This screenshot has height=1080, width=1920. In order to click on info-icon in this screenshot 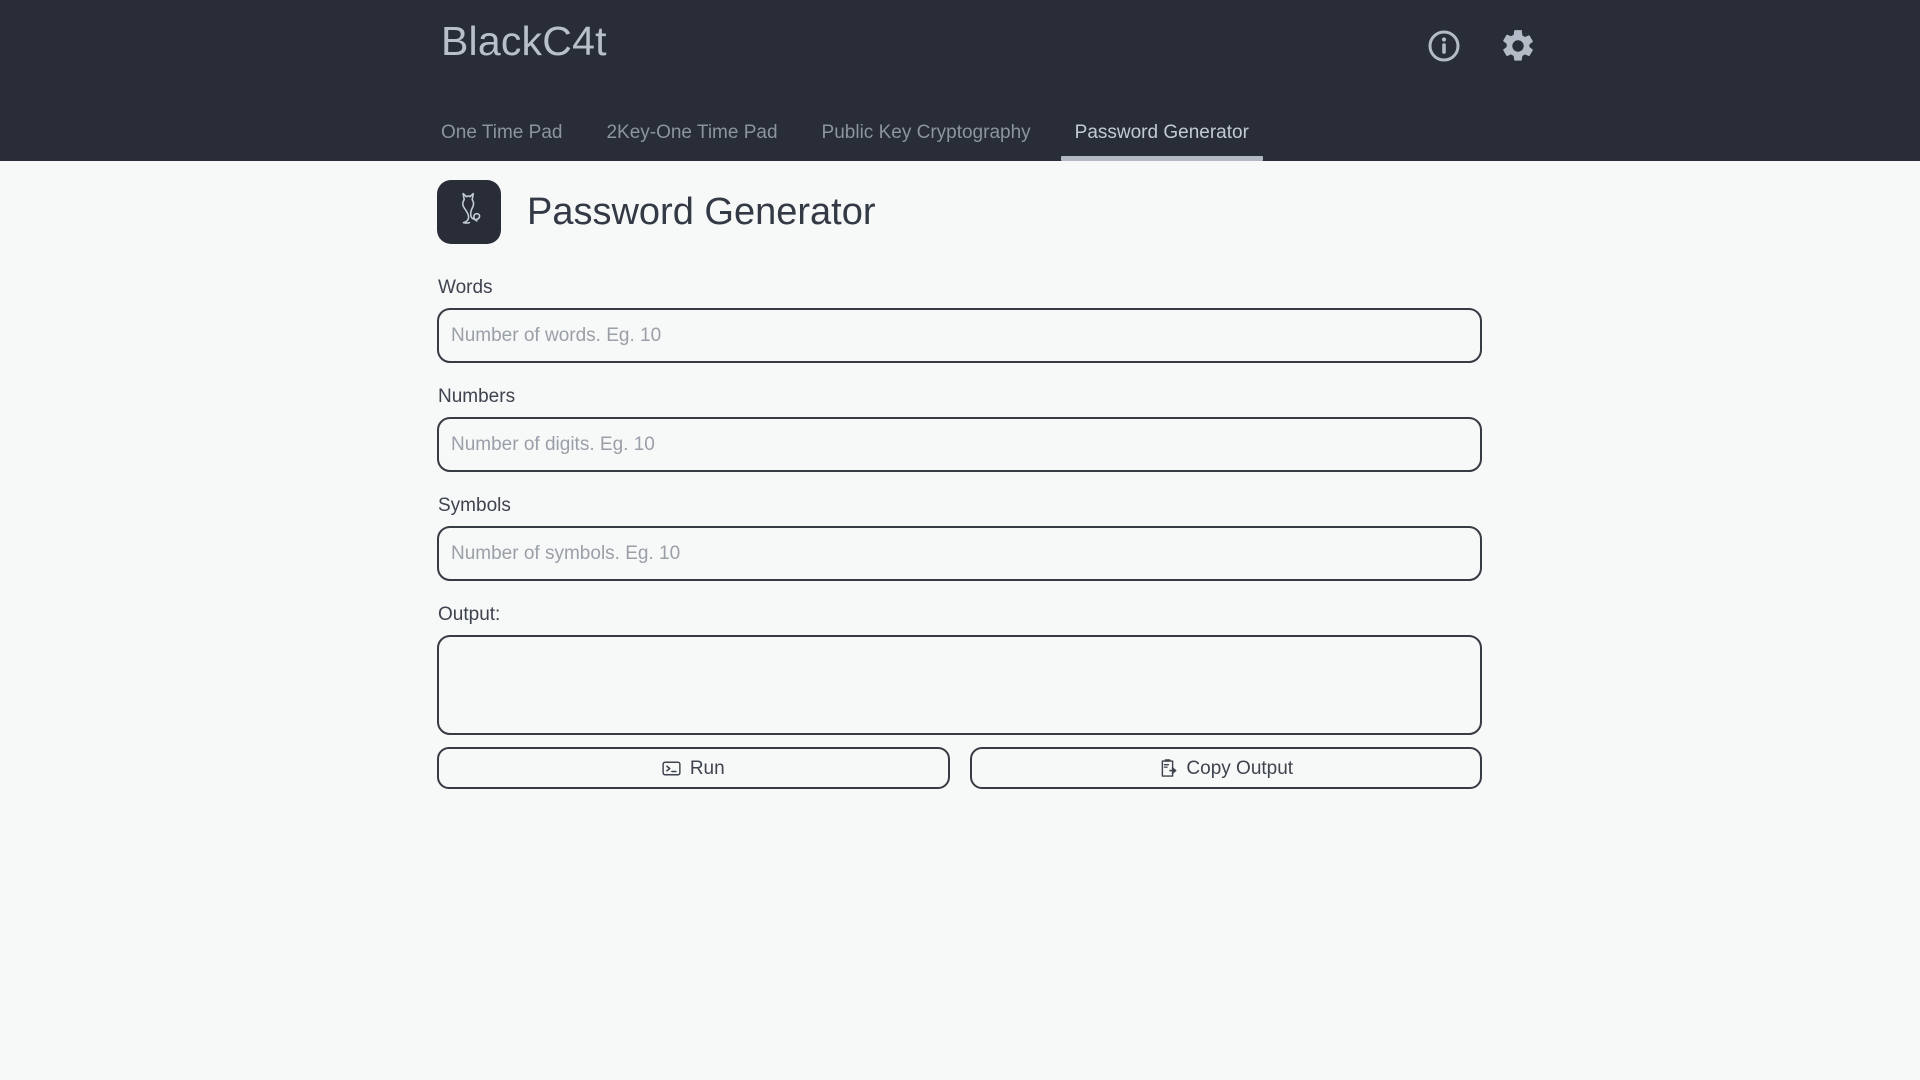, I will do `click(1444, 46)`.